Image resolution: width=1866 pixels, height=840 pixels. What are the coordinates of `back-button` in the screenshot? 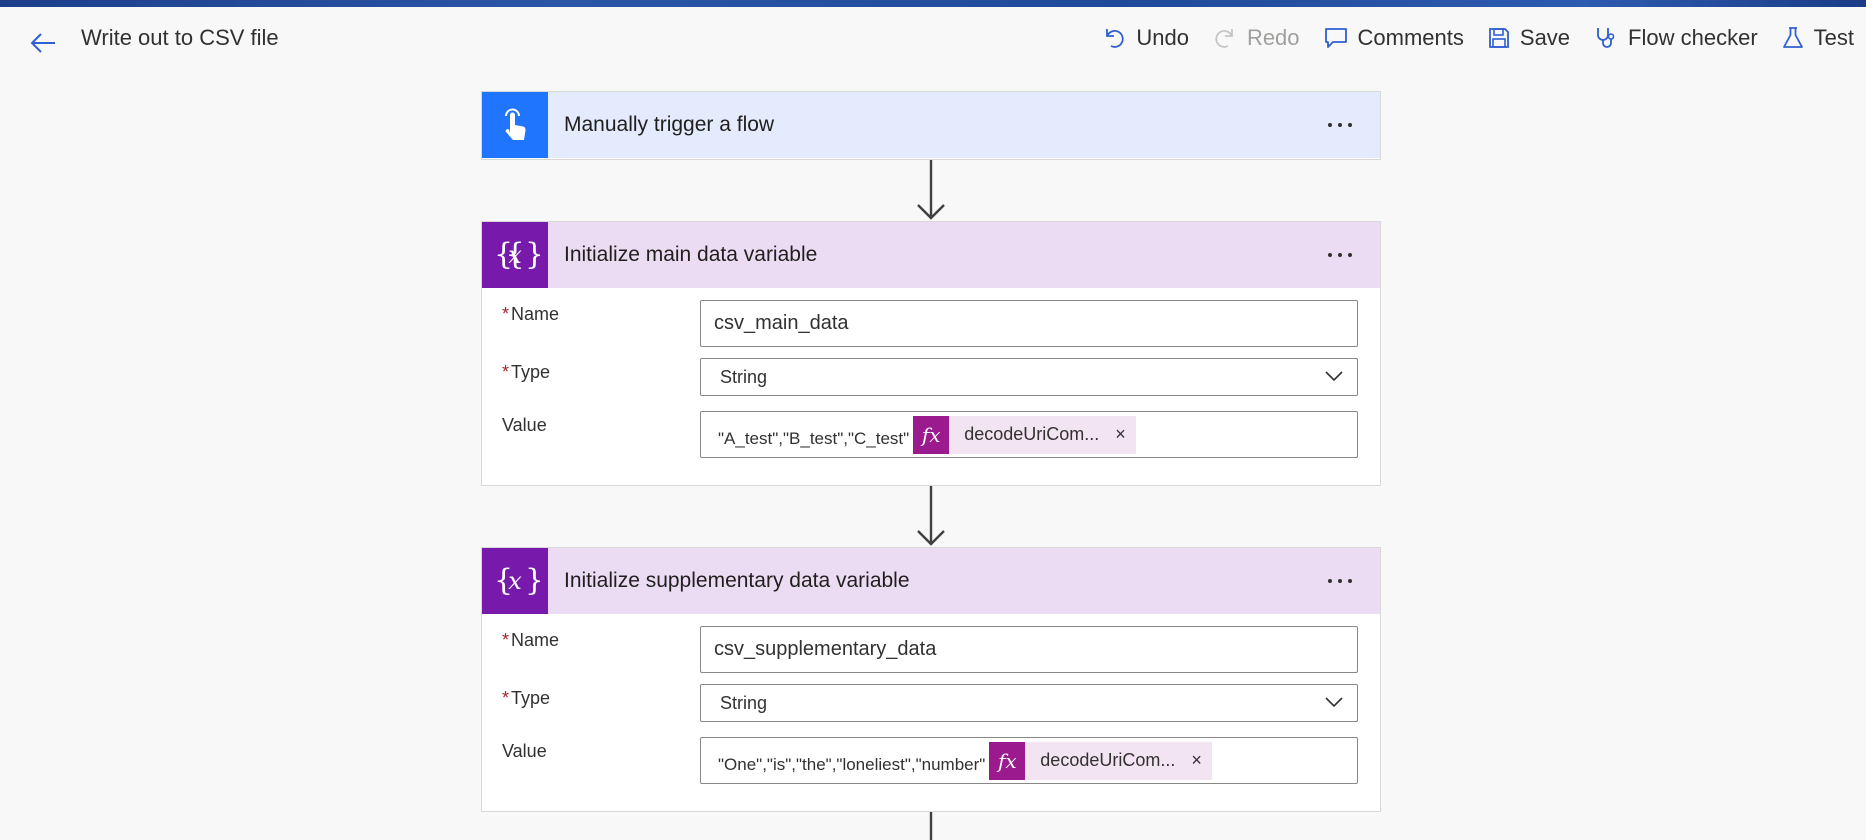 It's located at (43, 43).